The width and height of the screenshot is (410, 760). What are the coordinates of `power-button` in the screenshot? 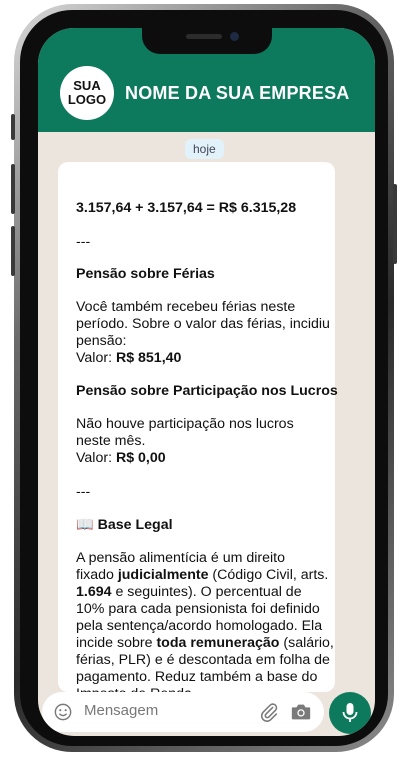 It's located at (395, 224).